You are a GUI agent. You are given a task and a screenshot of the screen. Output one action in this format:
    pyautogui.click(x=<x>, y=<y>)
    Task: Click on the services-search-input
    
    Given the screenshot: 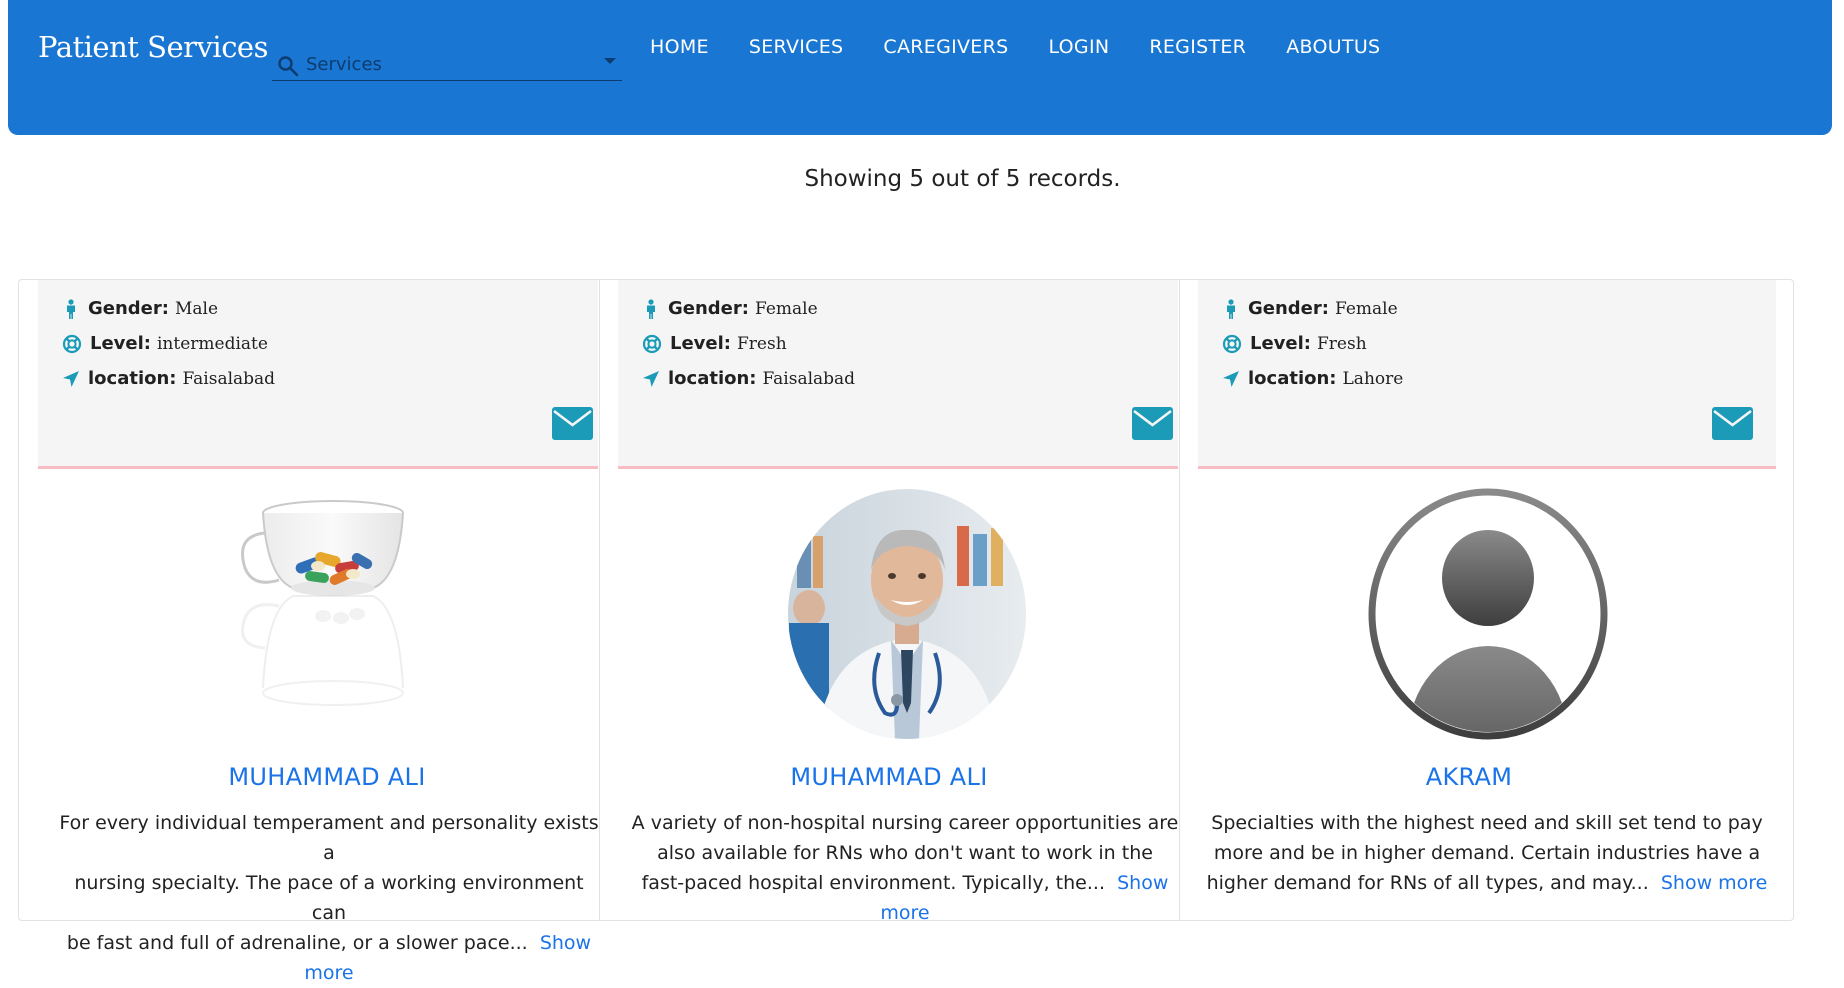 What is the action you would take?
    pyautogui.click(x=451, y=64)
    